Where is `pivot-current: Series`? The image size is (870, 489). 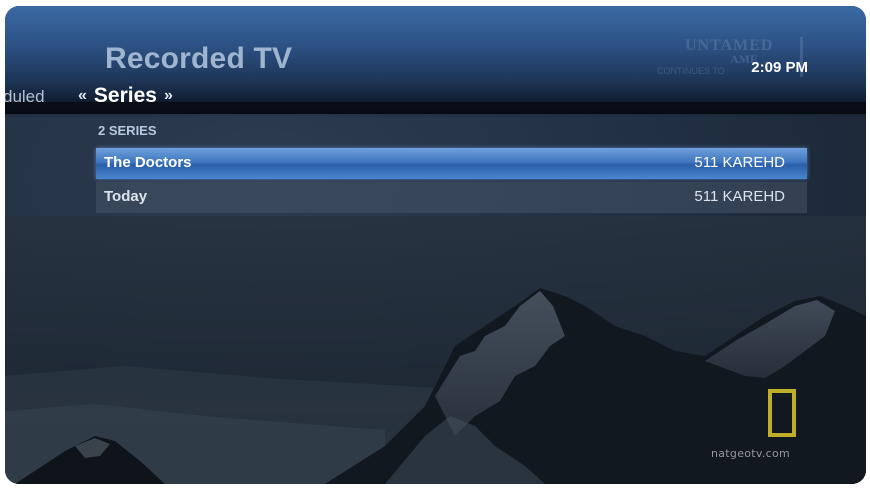
pivot-current: Series is located at coordinates (125, 96).